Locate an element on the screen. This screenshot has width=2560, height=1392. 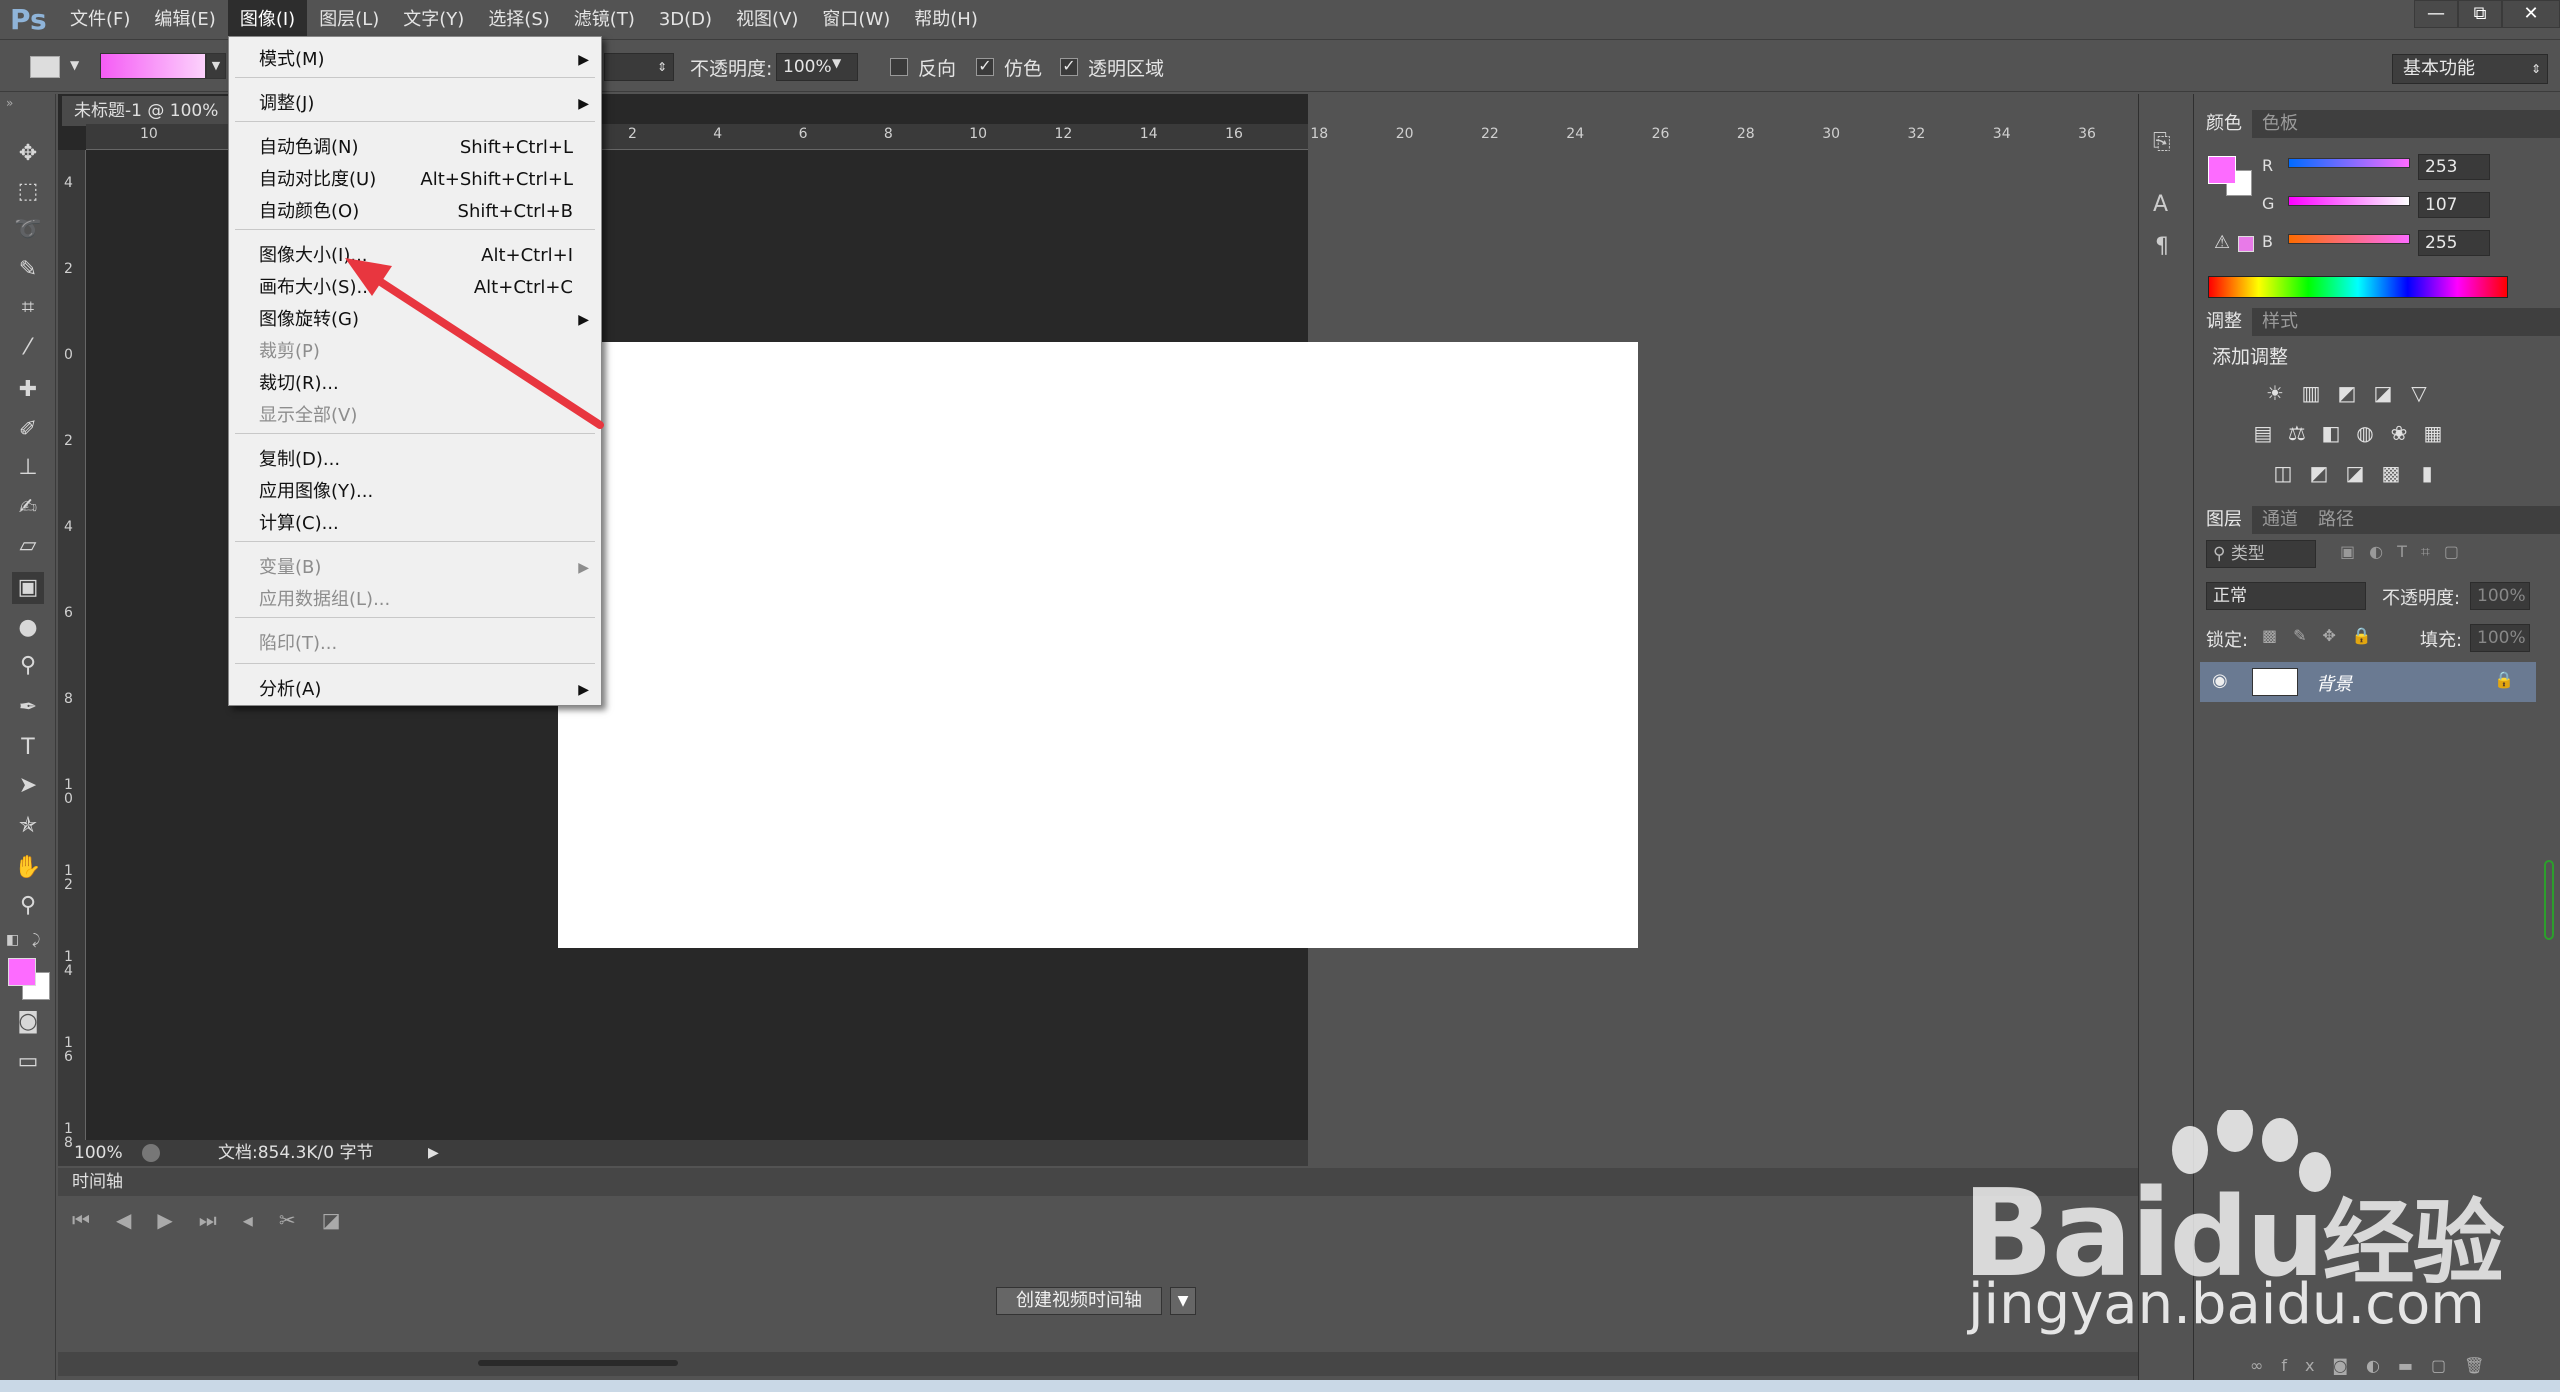
vibrance-icon: ▽ is located at coordinates (2419, 393).